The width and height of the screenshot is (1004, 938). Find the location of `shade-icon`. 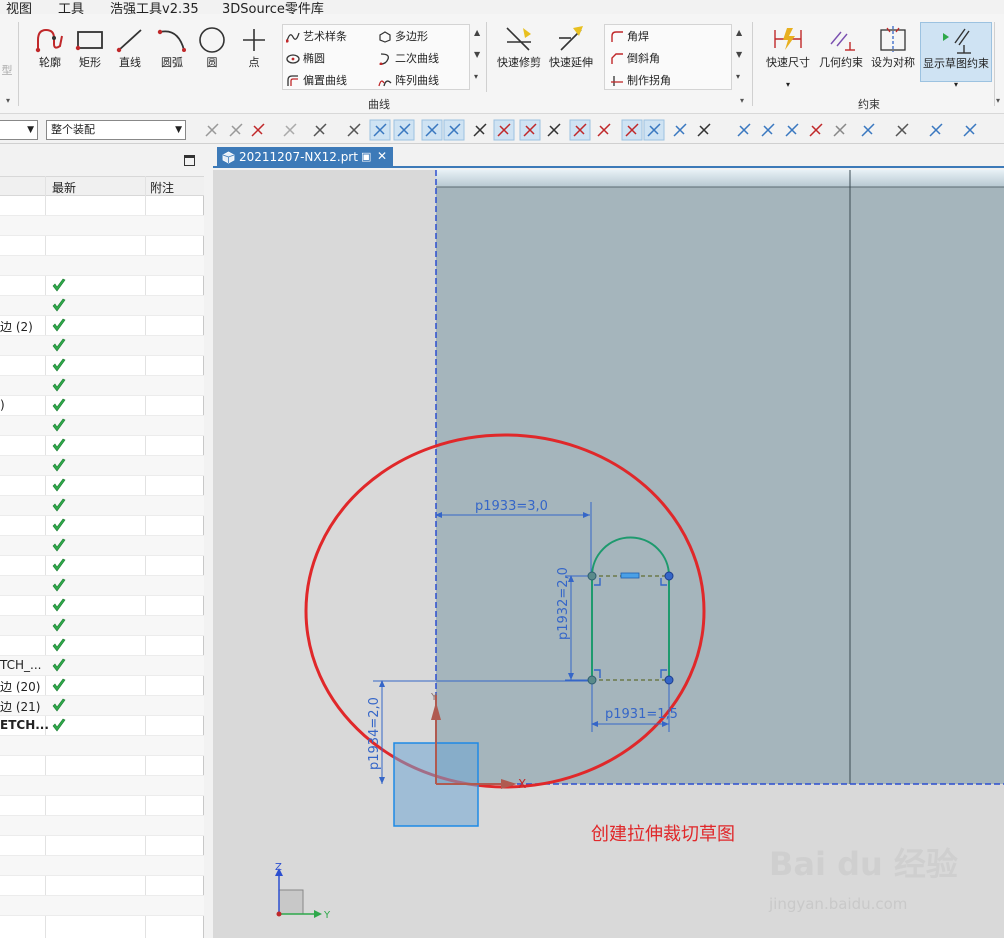

shade-icon is located at coordinates (902, 130).